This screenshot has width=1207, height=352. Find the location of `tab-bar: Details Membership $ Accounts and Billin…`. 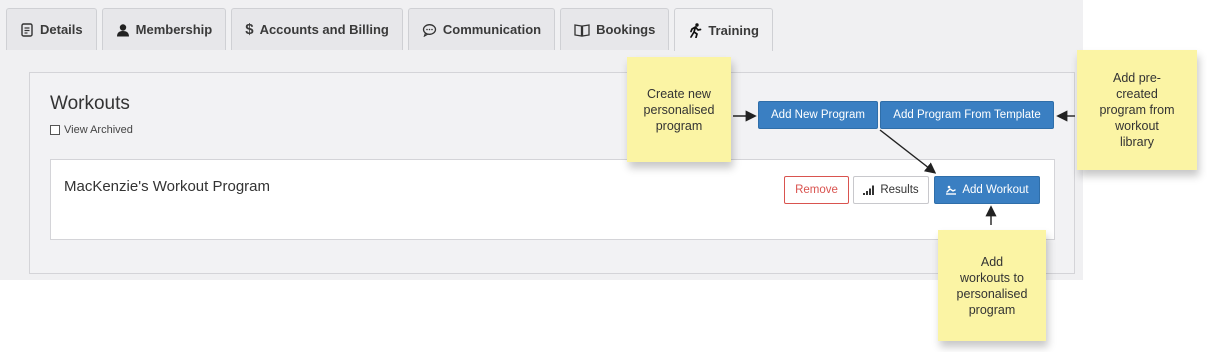

tab-bar: Details Membership $ Accounts and Billin… is located at coordinates (389, 29).